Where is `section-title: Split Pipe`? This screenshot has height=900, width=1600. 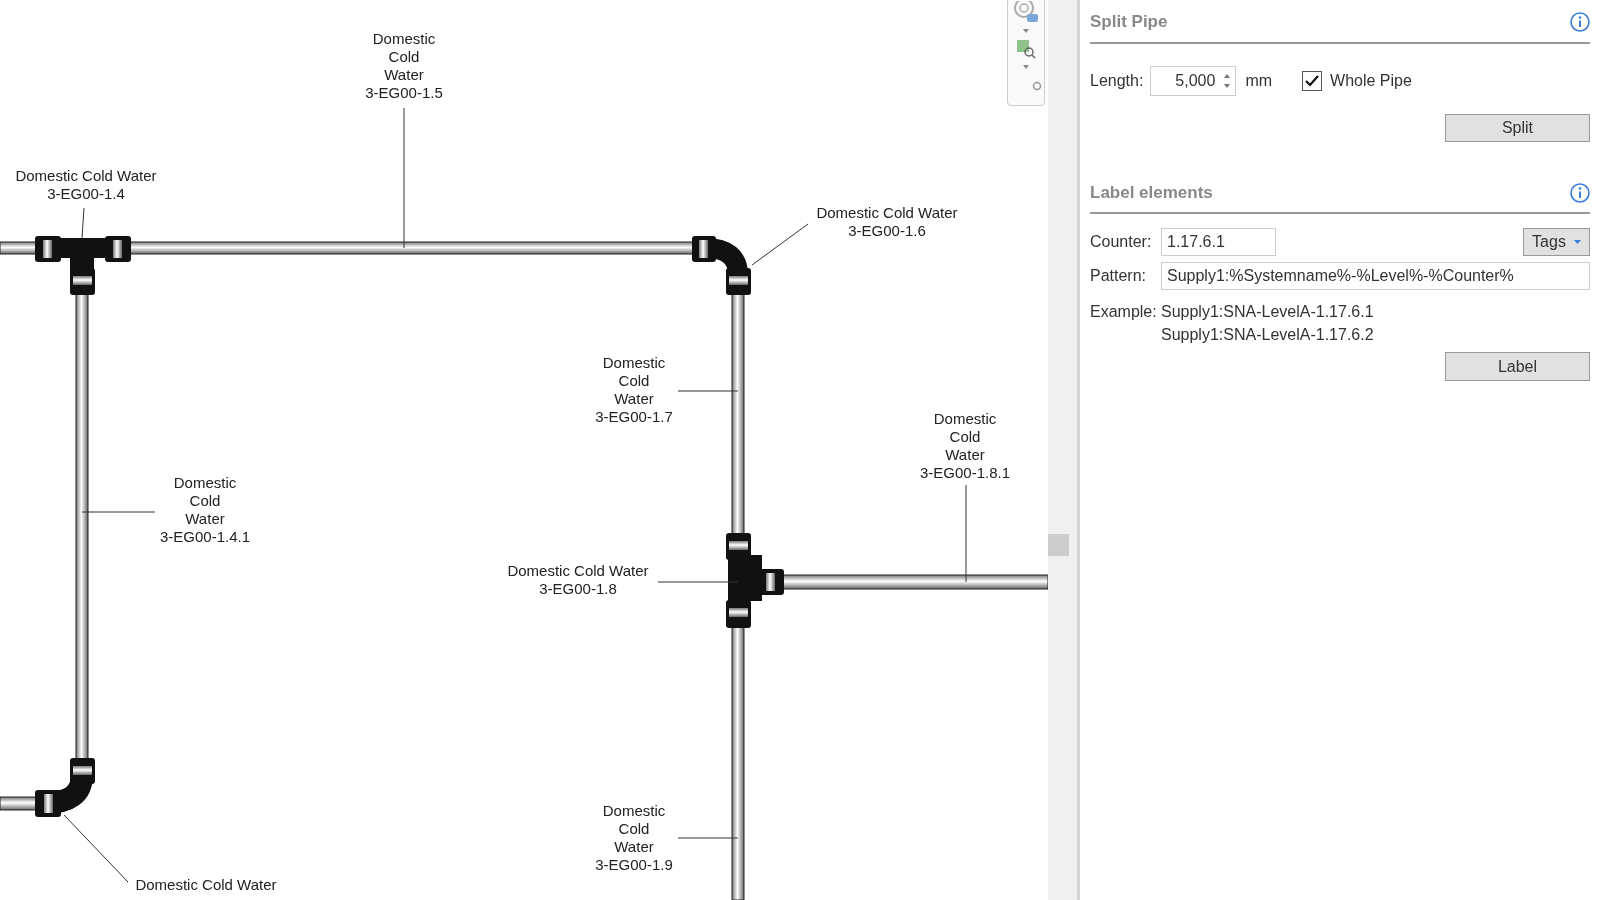
section-title: Split Pipe is located at coordinates (1129, 22).